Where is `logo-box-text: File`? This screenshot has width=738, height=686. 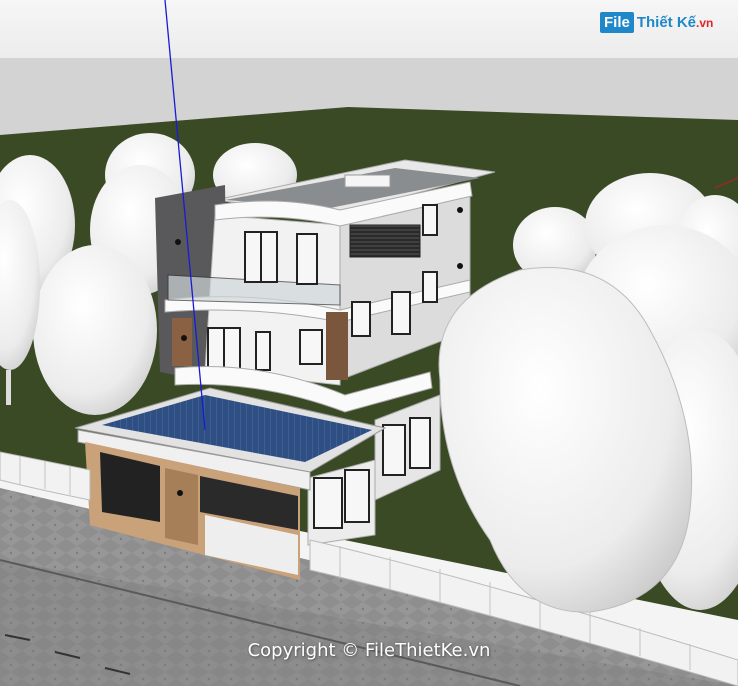 logo-box-text: File is located at coordinates (617, 22).